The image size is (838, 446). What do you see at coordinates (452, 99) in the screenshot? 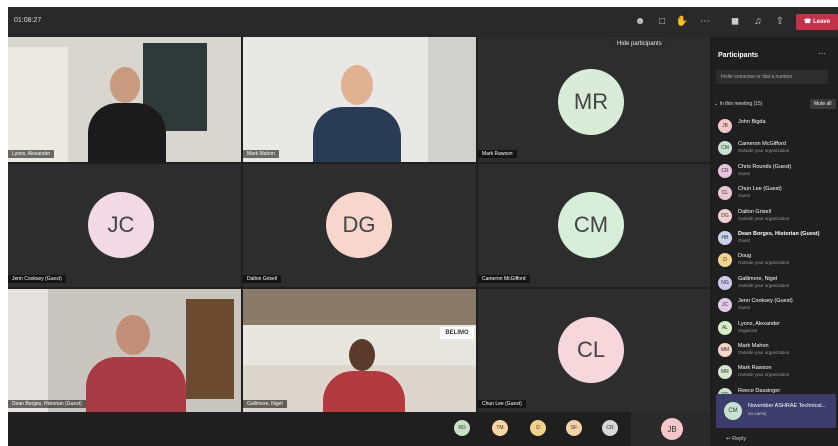
I see `doorway` at bounding box center [452, 99].